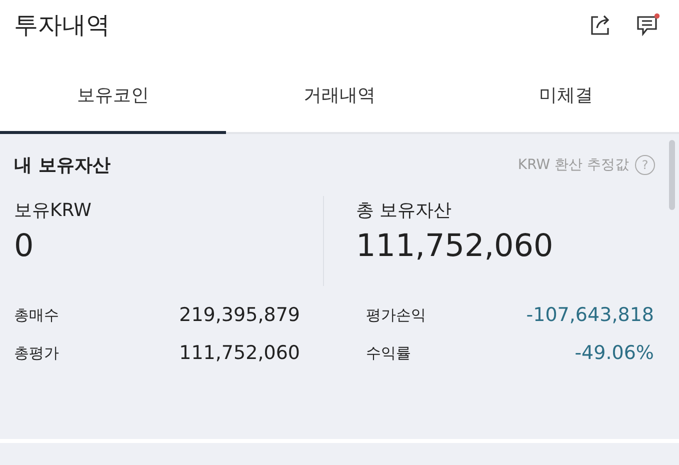 The width and height of the screenshot is (679, 465). Describe the element at coordinates (565, 92) in the screenshot. I see `tab: 미체결` at that location.